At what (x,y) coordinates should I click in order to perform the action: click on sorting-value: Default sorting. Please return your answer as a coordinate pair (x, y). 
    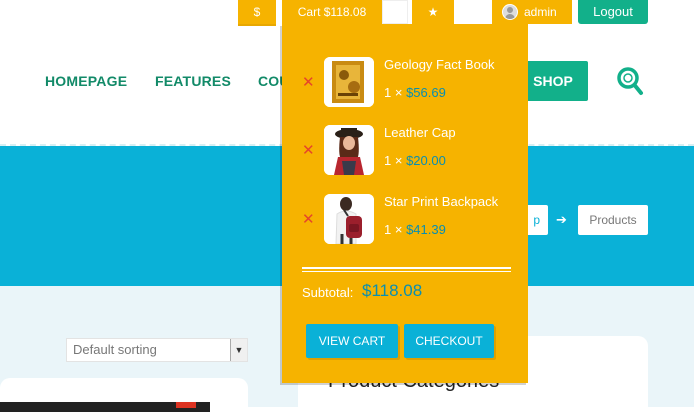
    Looking at the image, I should click on (115, 349).